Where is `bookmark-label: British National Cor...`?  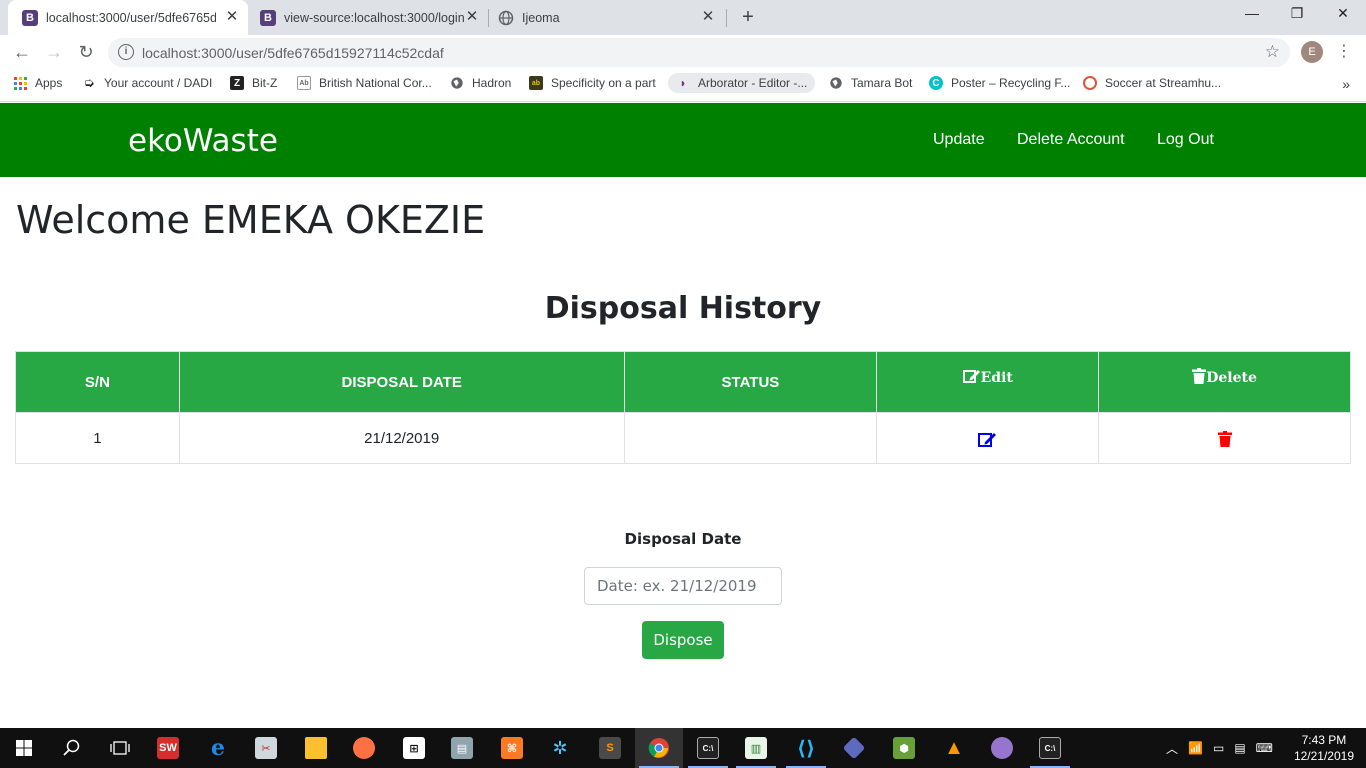 bookmark-label: British National Cor... is located at coordinates (375, 83).